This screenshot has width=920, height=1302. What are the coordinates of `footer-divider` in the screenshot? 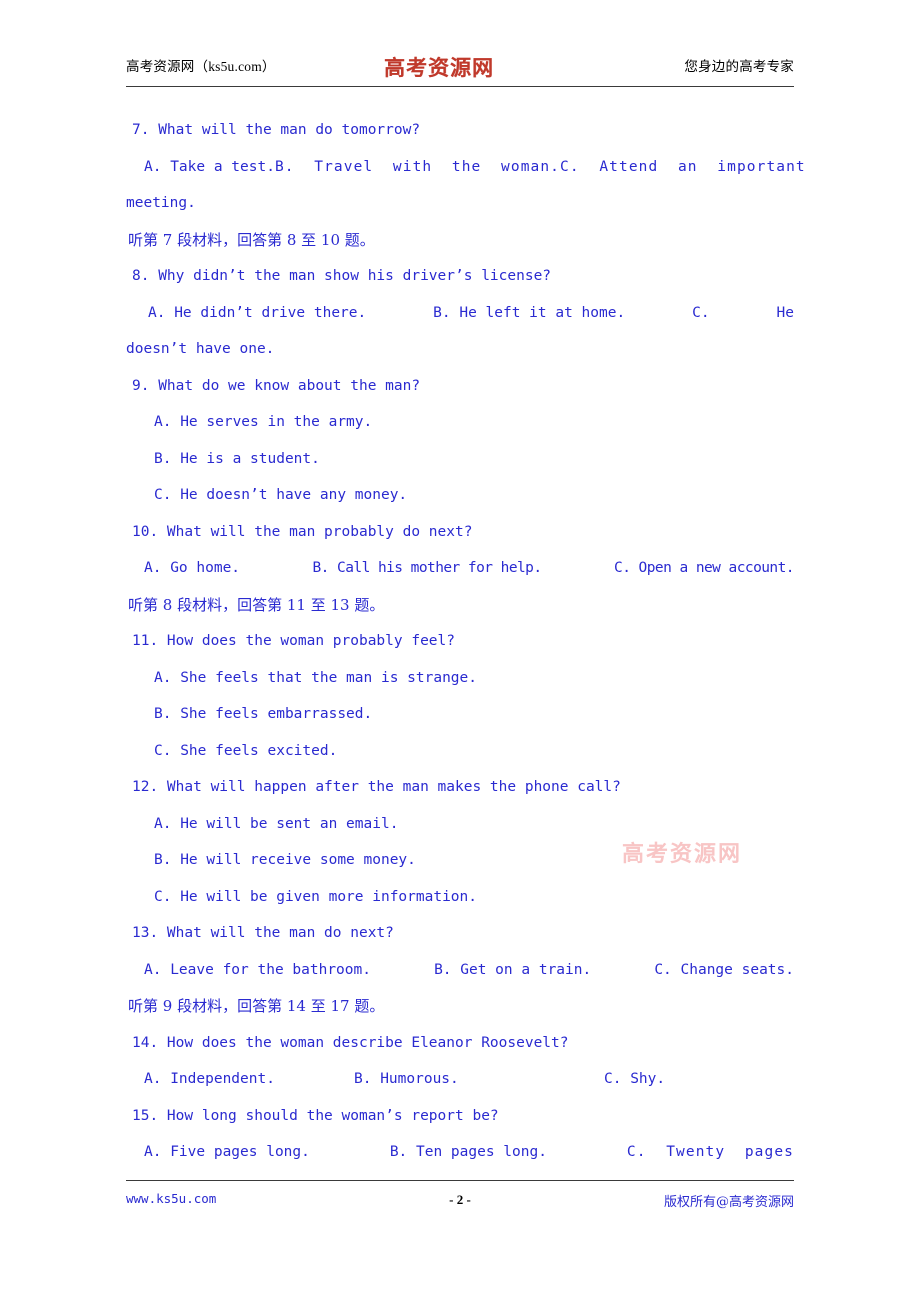 It's located at (460, 1180).